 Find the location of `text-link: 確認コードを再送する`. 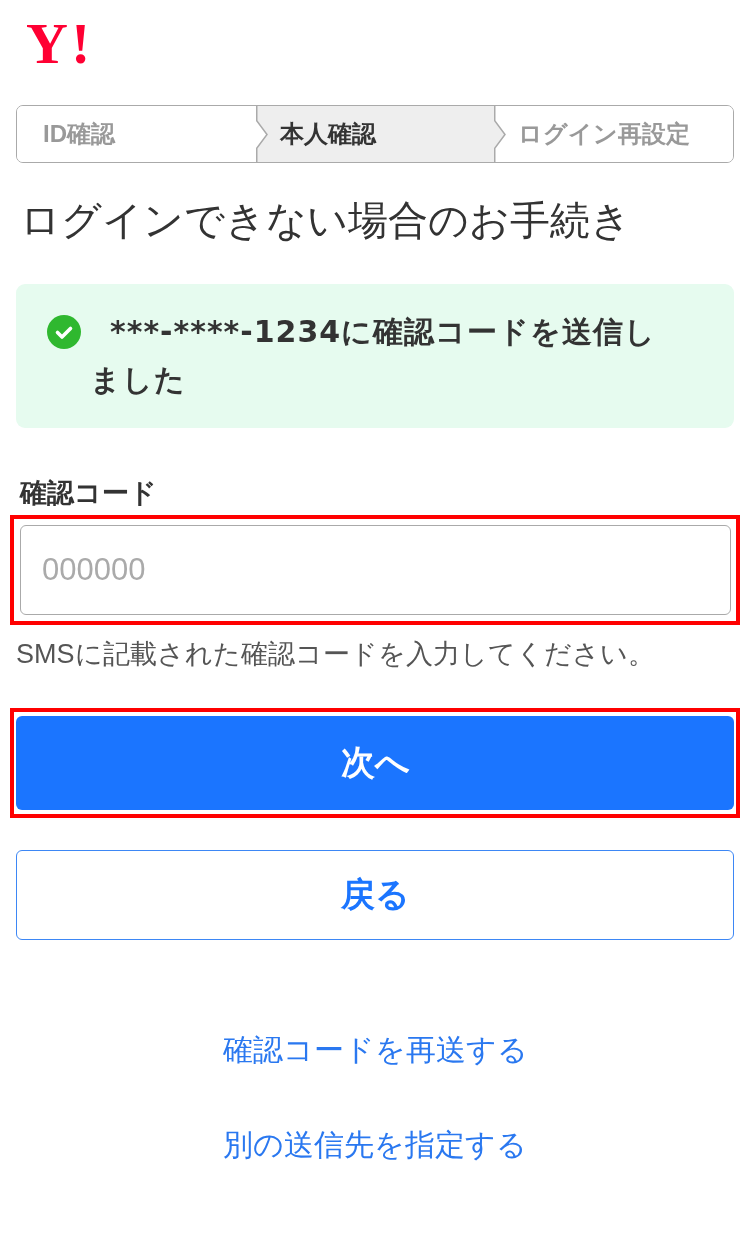

text-link: 確認コードを再送する is located at coordinates (375, 1050).